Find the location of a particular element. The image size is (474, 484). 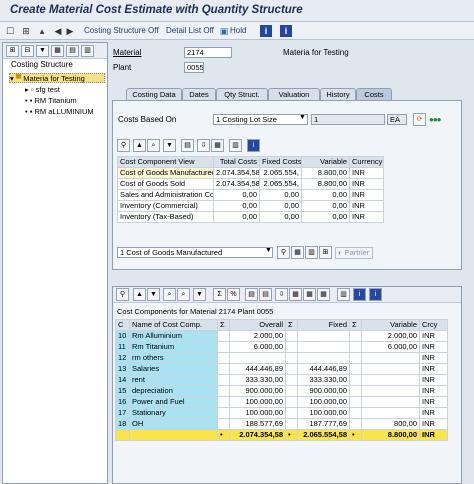

table-row: Inventory (Tax-Based) 0,00 0,00 0,00 INR is located at coordinates (250, 217).